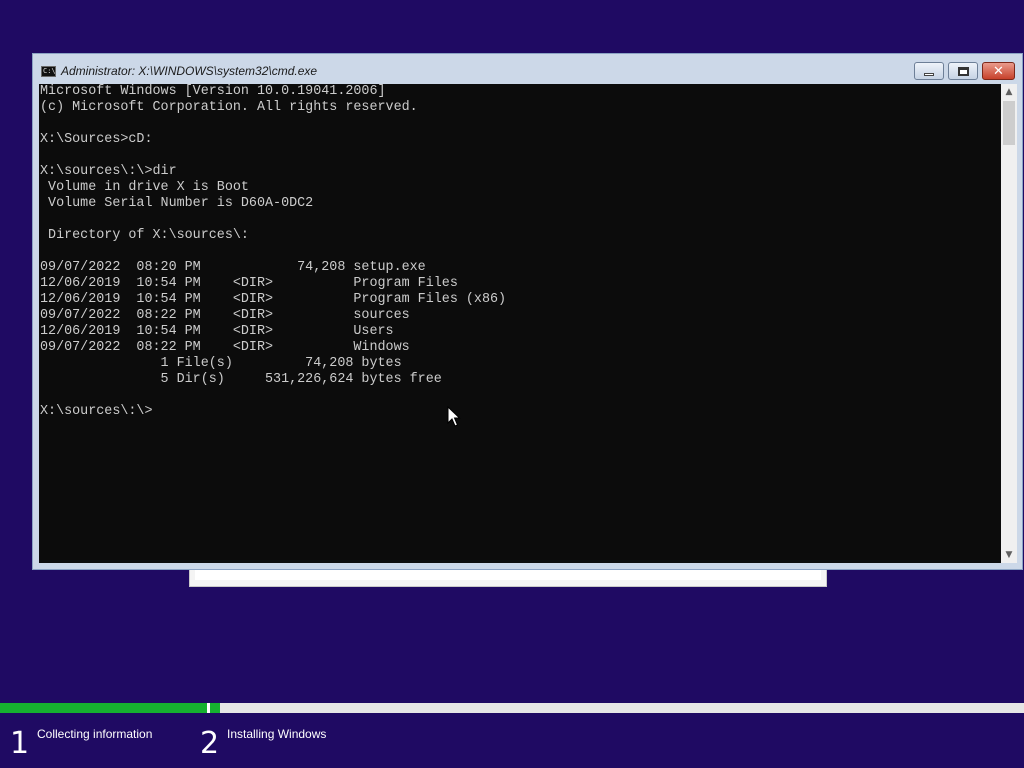  I want to click on step-label: Collecting information, so click(95, 734).